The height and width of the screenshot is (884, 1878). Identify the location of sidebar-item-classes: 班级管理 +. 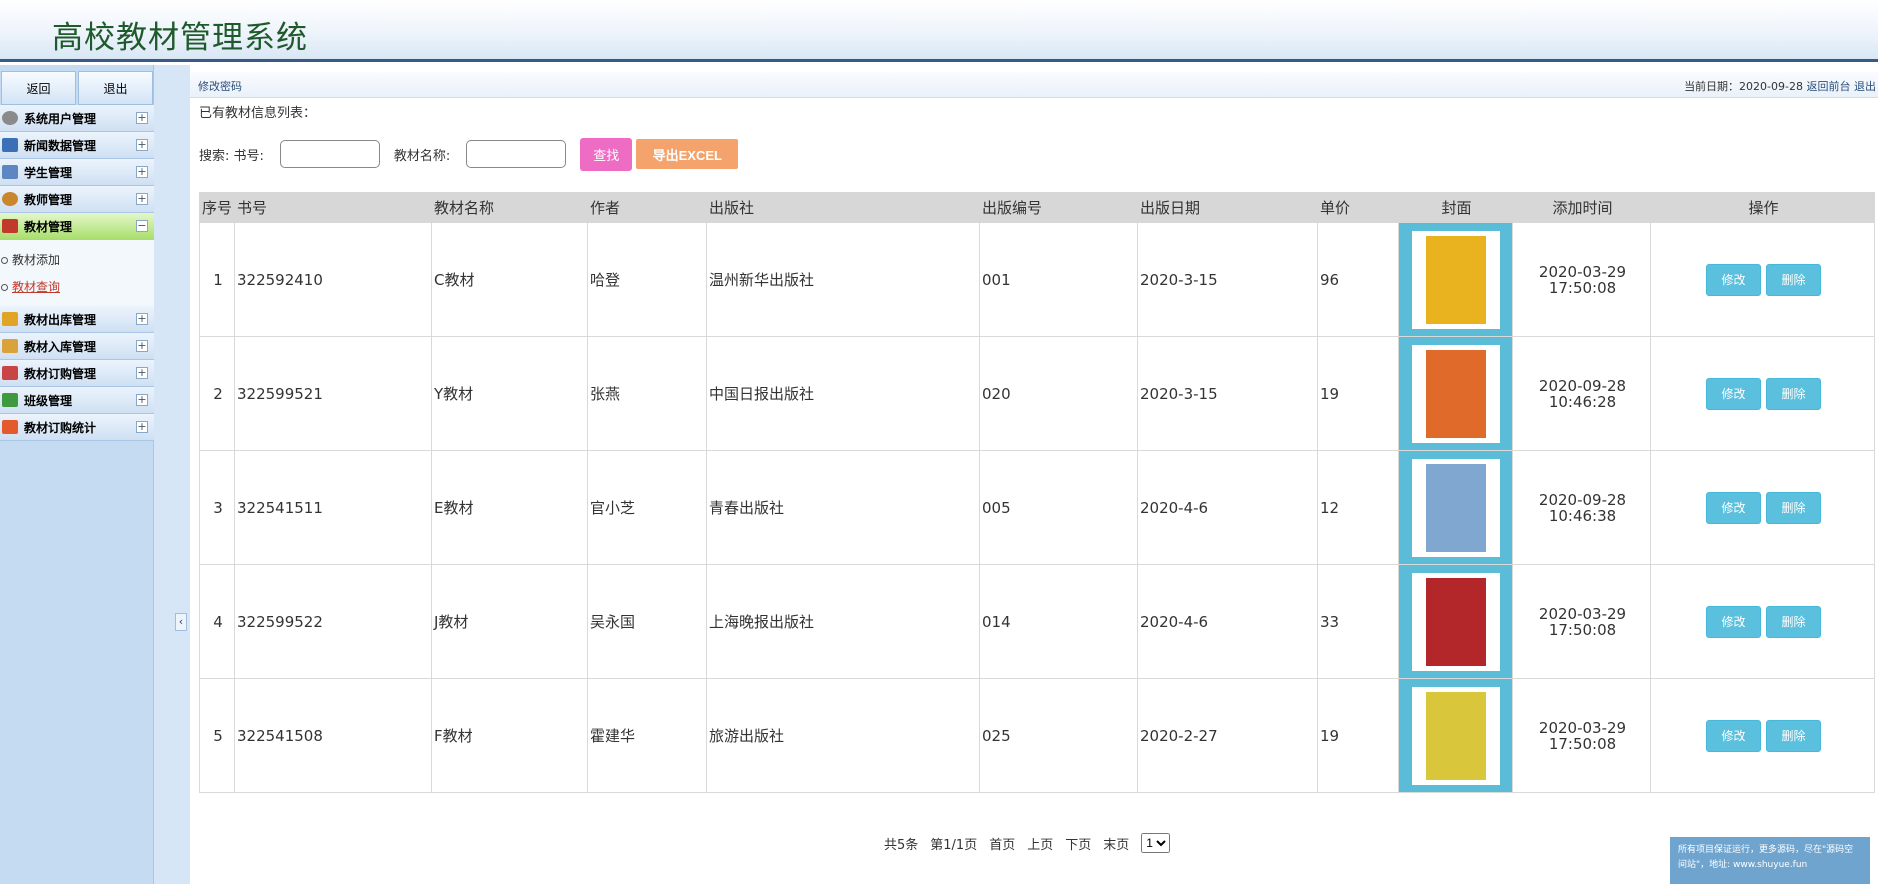
(77, 400).